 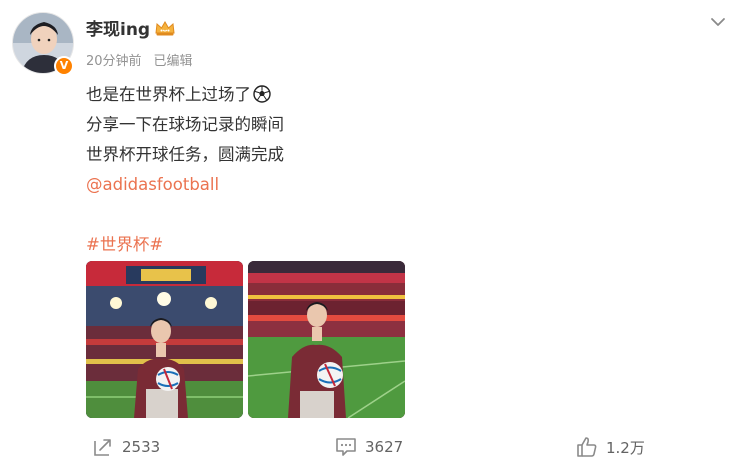 What do you see at coordinates (245, 339) in the screenshot?
I see `photo-grid` at bounding box center [245, 339].